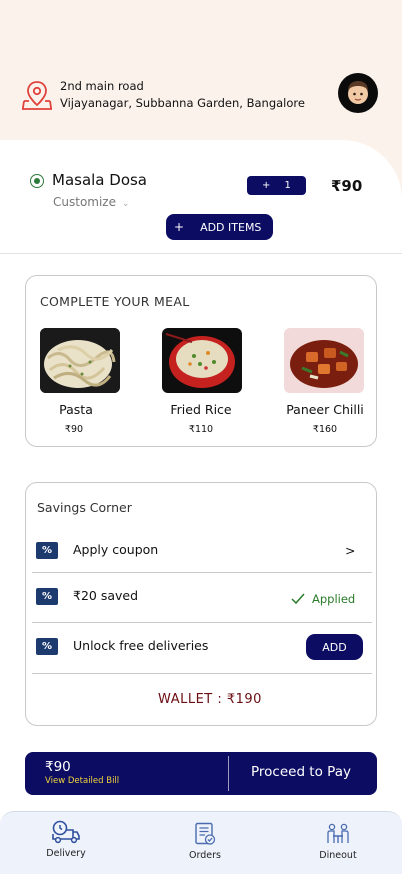 The image size is (402, 874). What do you see at coordinates (76, 409) in the screenshot?
I see `pasta-name: Pasta` at bounding box center [76, 409].